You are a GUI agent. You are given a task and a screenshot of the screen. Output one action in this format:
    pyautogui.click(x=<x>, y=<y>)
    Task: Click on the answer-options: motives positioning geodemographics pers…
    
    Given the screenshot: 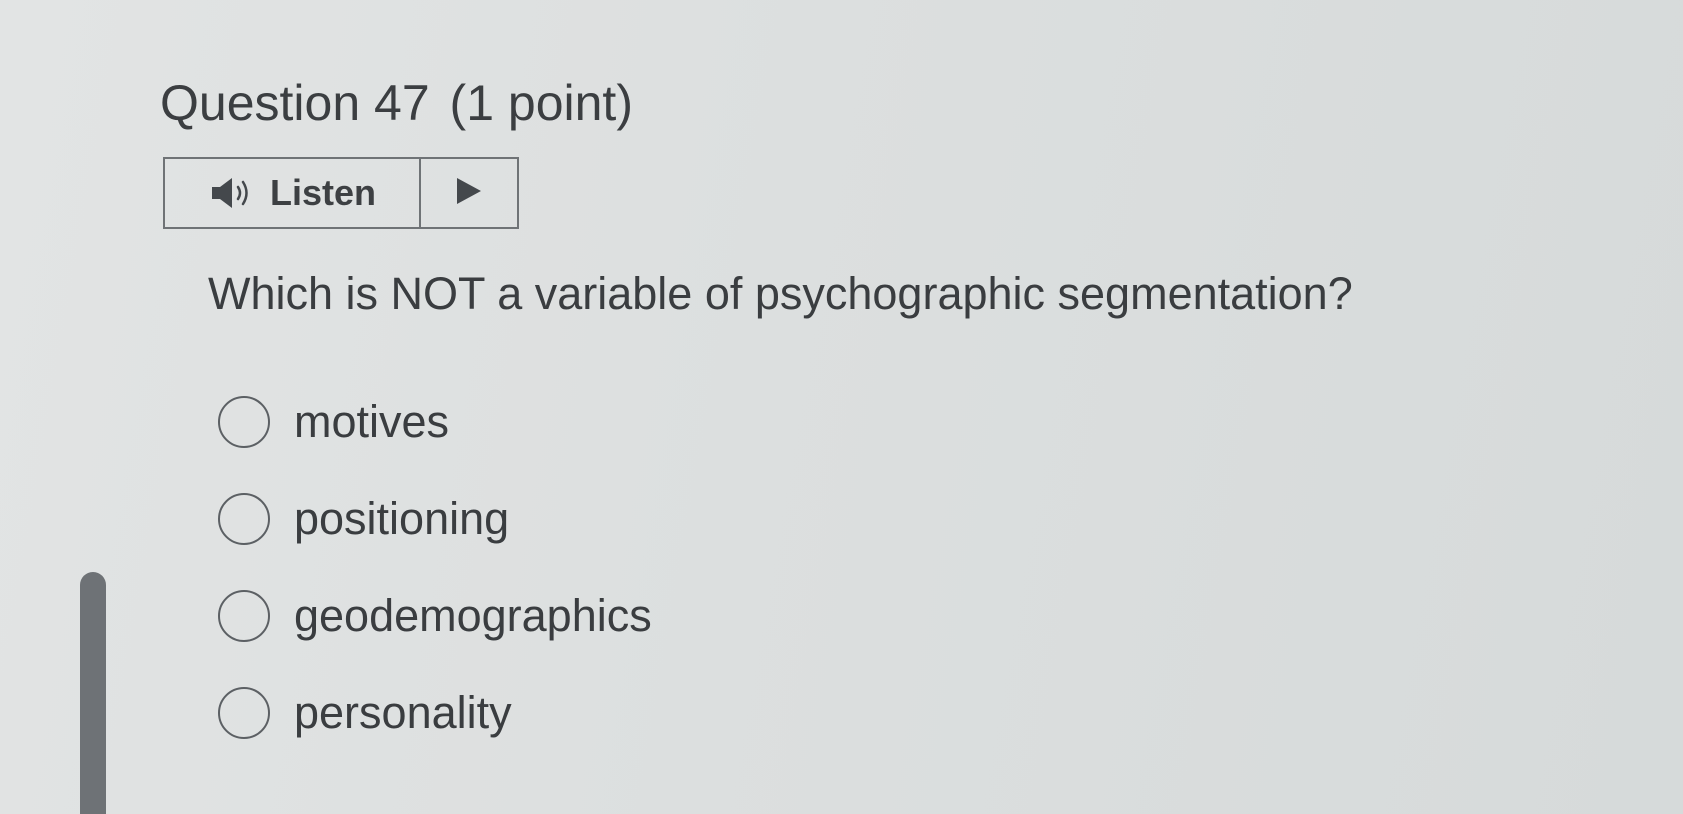 What is the action you would take?
    pyautogui.click(x=435, y=586)
    